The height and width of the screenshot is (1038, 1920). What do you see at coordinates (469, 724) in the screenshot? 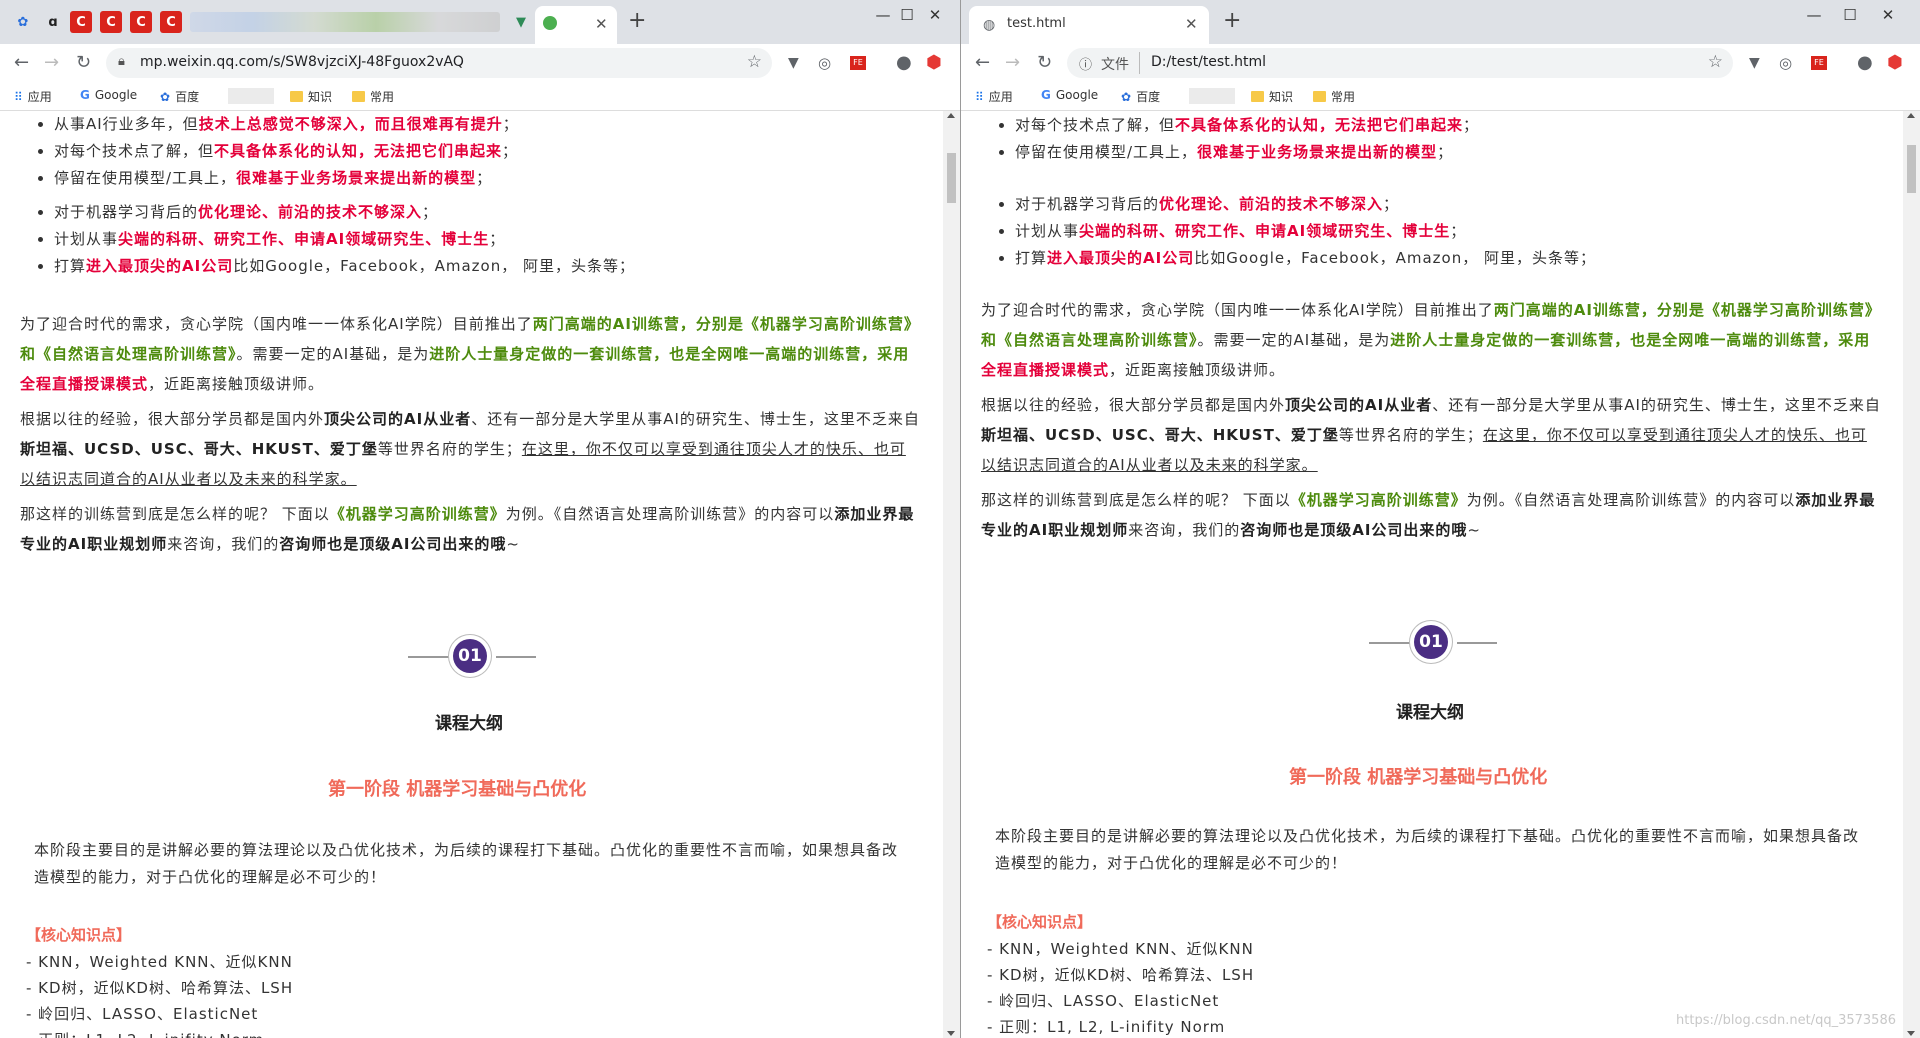
I see `outline-title: 课程大纲` at bounding box center [469, 724].